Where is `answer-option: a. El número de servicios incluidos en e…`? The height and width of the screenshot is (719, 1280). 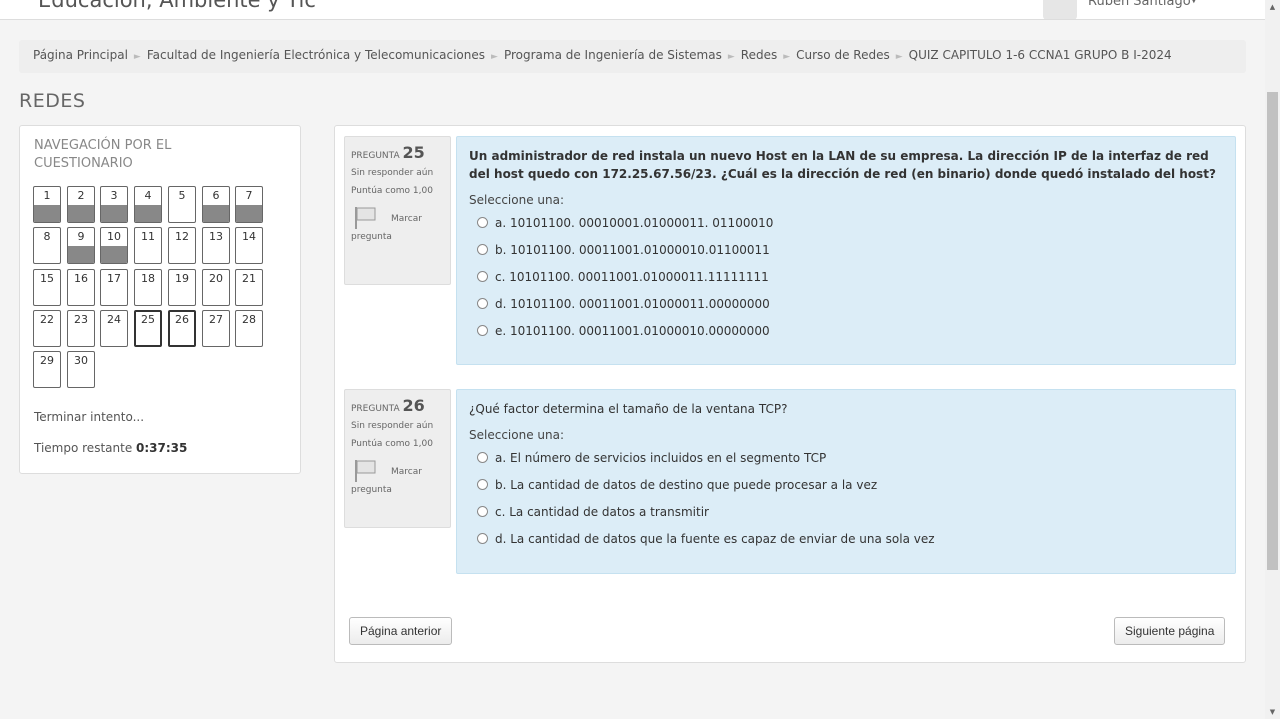
answer-option: a. El número de servicios incluidos en e… is located at coordinates (846, 457).